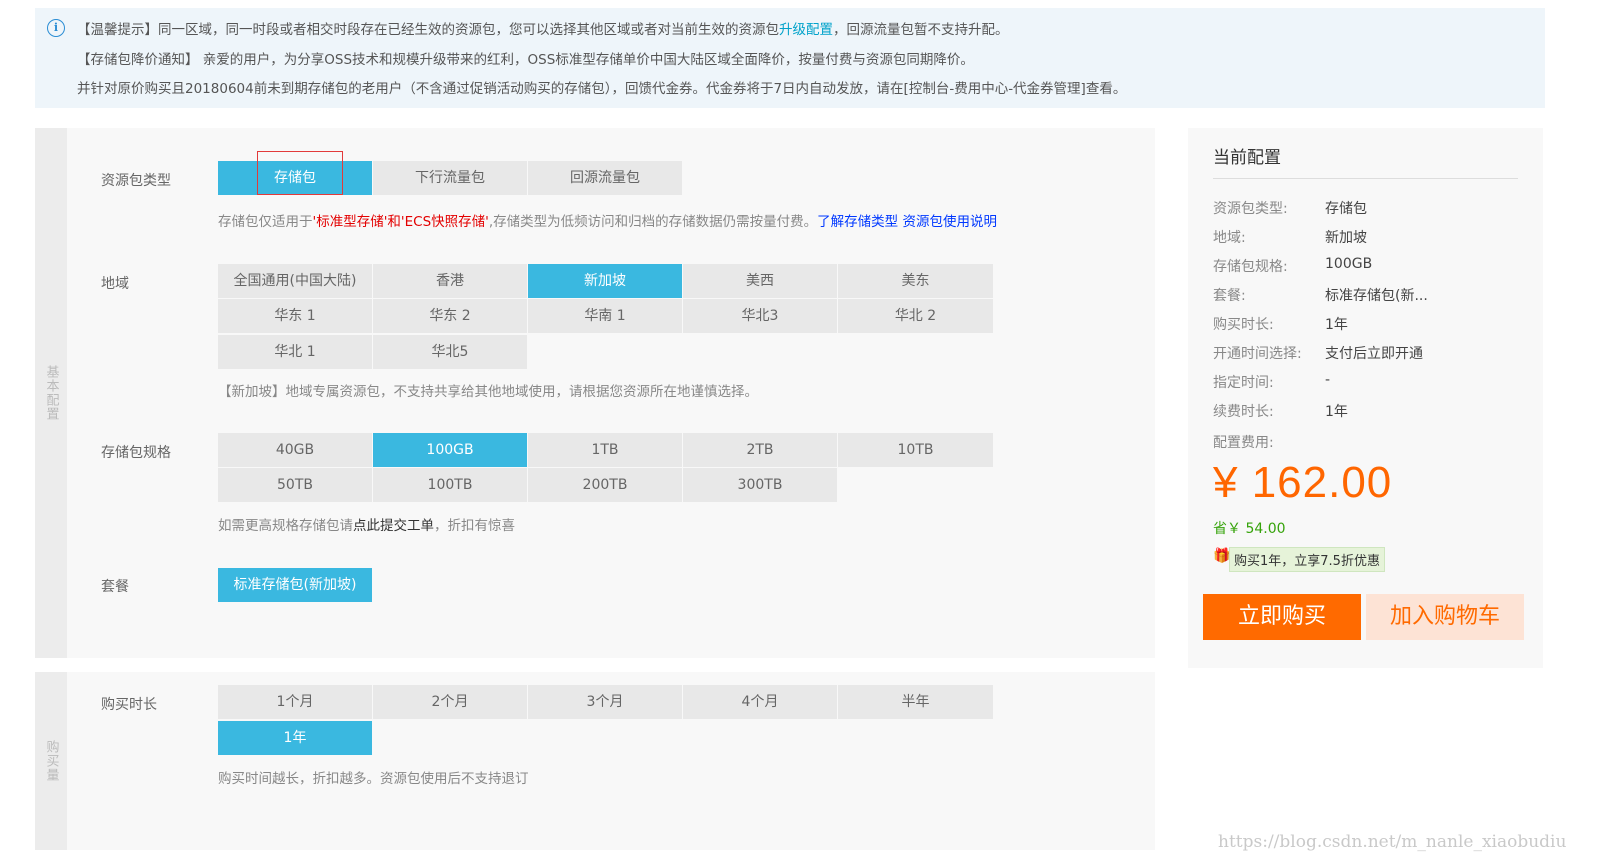 The width and height of the screenshot is (1615, 860). I want to click on buy-now-button: 立即购买, so click(1282, 617).